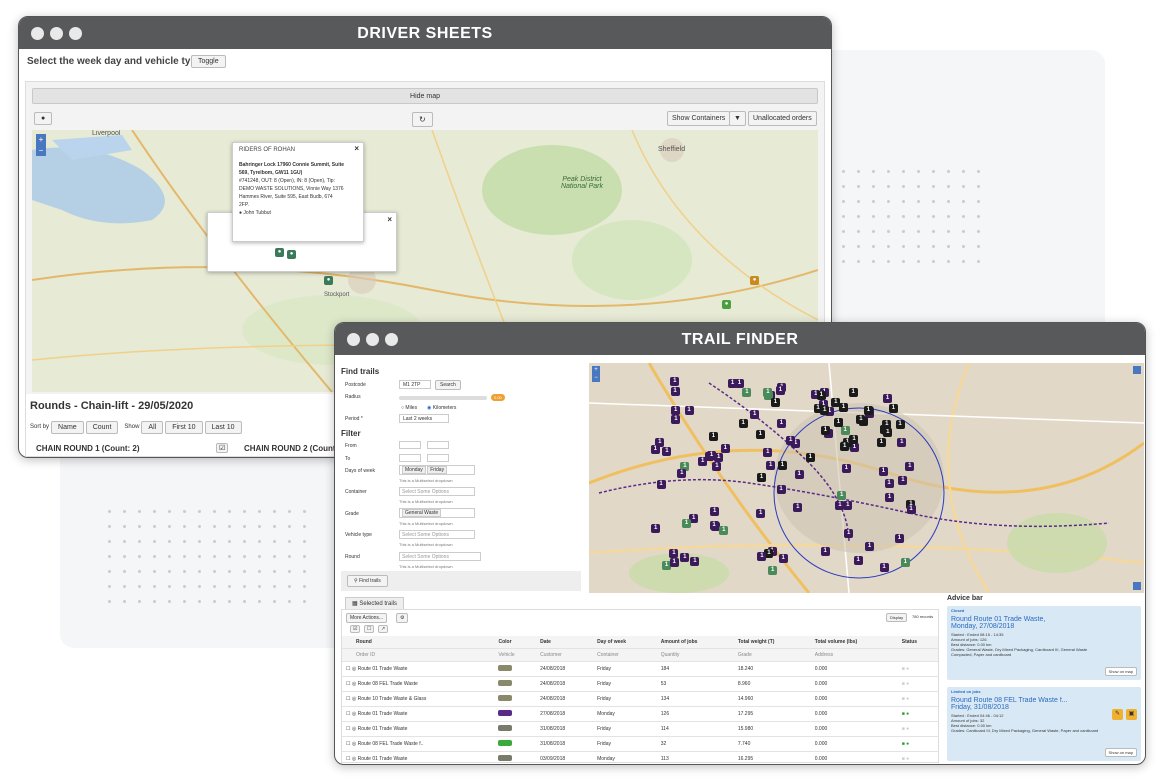  Describe the element at coordinates (917, 642) in the screenshot. I see `column-header: Status` at that location.